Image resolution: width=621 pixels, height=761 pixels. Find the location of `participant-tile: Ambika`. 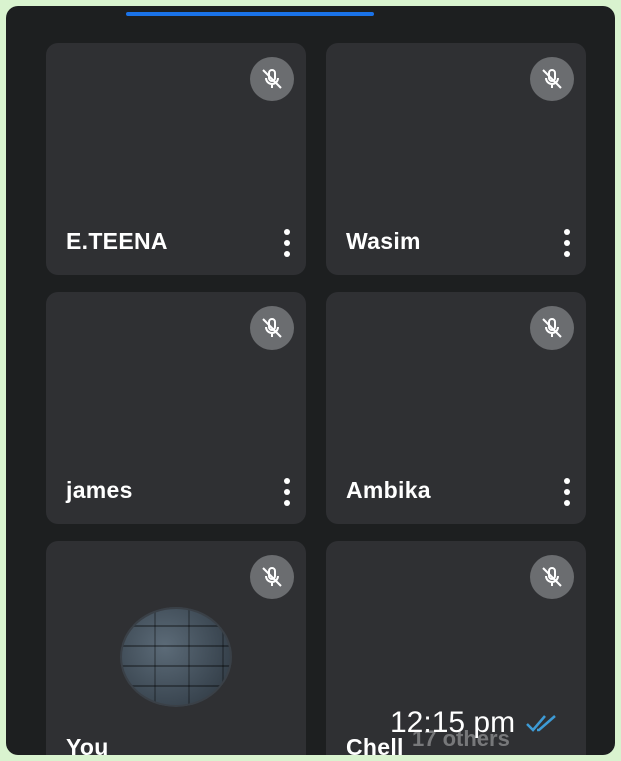

participant-tile: Ambika is located at coordinates (456, 408).